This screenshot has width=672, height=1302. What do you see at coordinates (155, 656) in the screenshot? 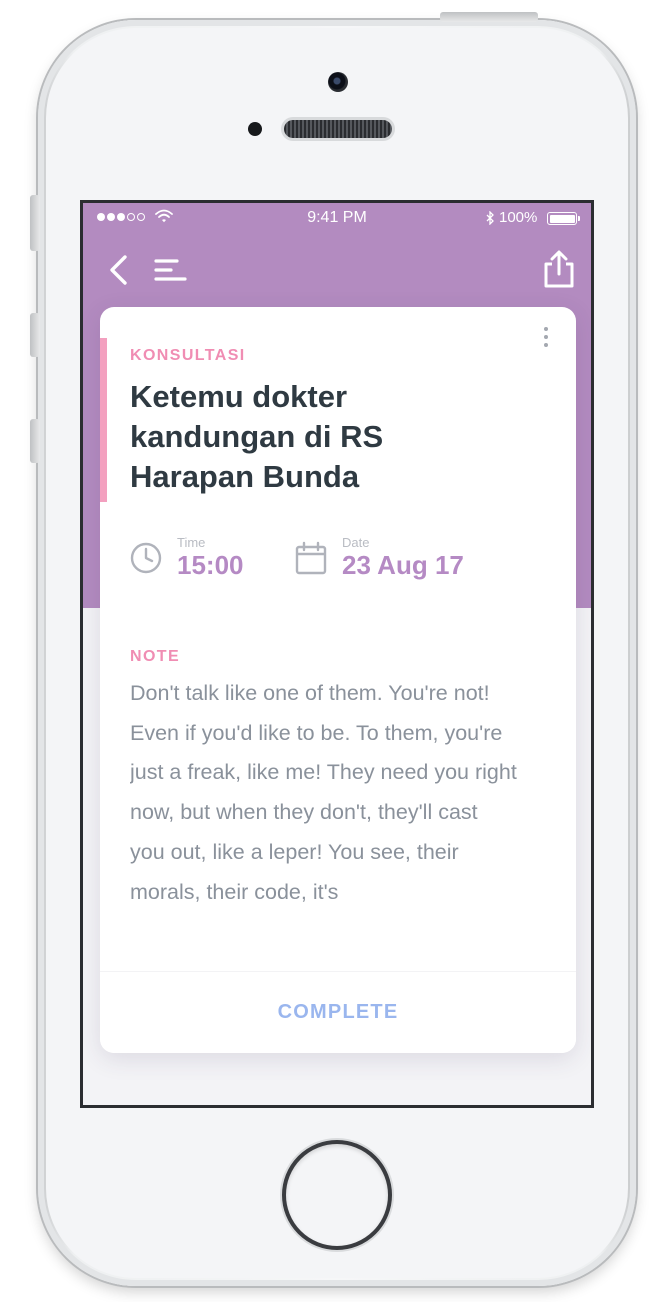
I see `note-label: NOTE` at bounding box center [155, 656].